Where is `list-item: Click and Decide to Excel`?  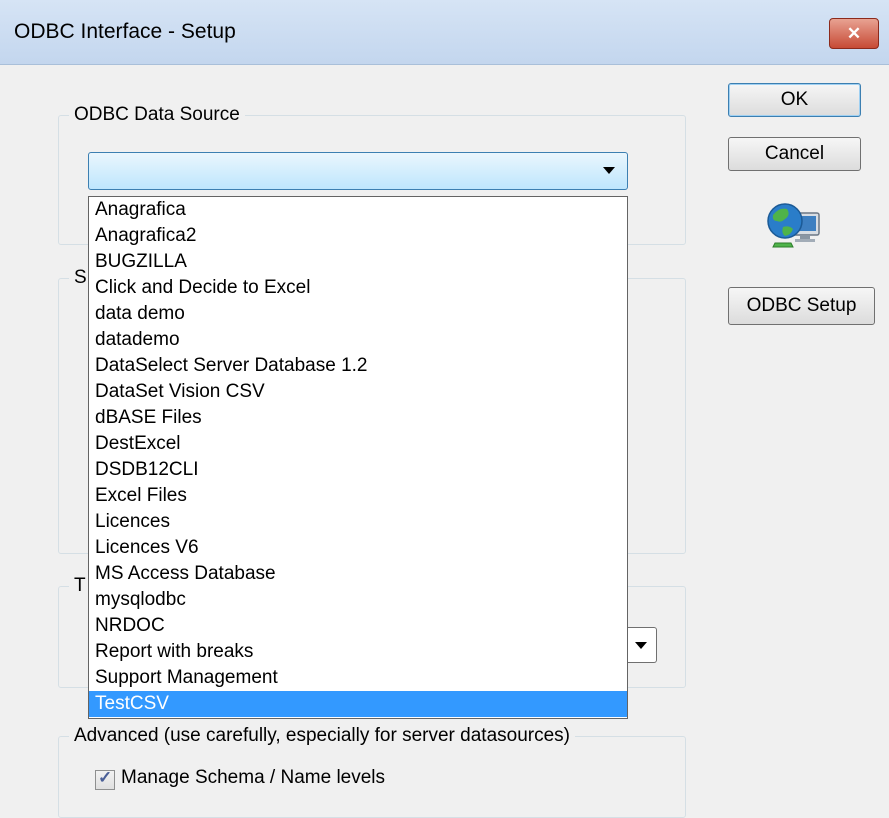 list-item: Click and Decide to Excel is located at coordinates (358, 288).